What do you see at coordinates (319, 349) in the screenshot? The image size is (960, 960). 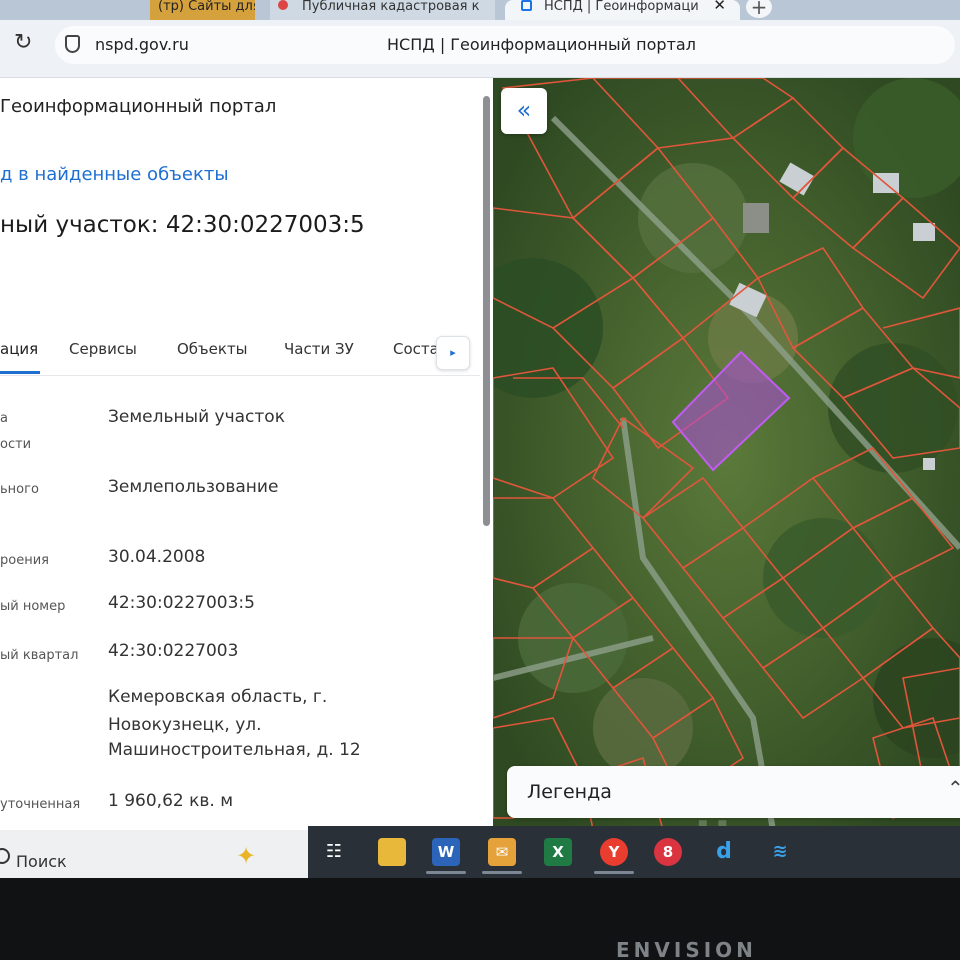 I see `tab-parts: Части ЗУ` at bounding box center [319, 349].